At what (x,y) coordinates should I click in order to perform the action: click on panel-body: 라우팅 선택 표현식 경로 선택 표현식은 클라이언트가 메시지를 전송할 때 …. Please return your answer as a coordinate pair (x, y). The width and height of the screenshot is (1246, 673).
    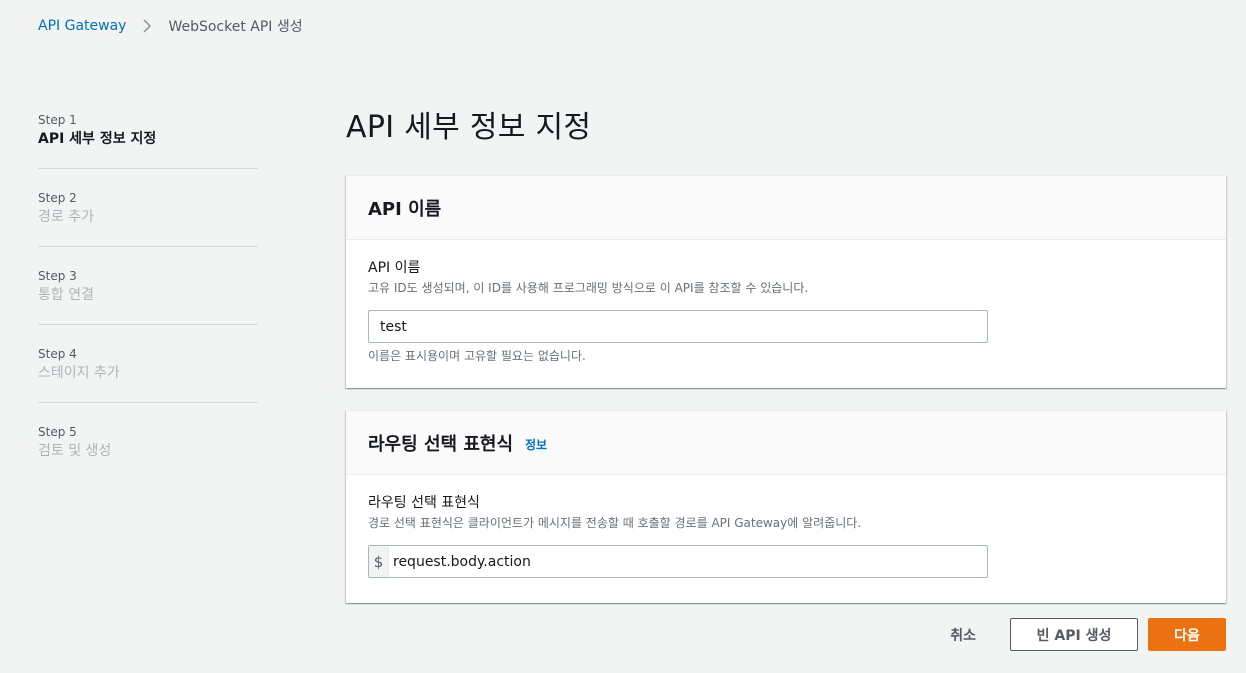
    Looking at the image, I should click on (786, 539).